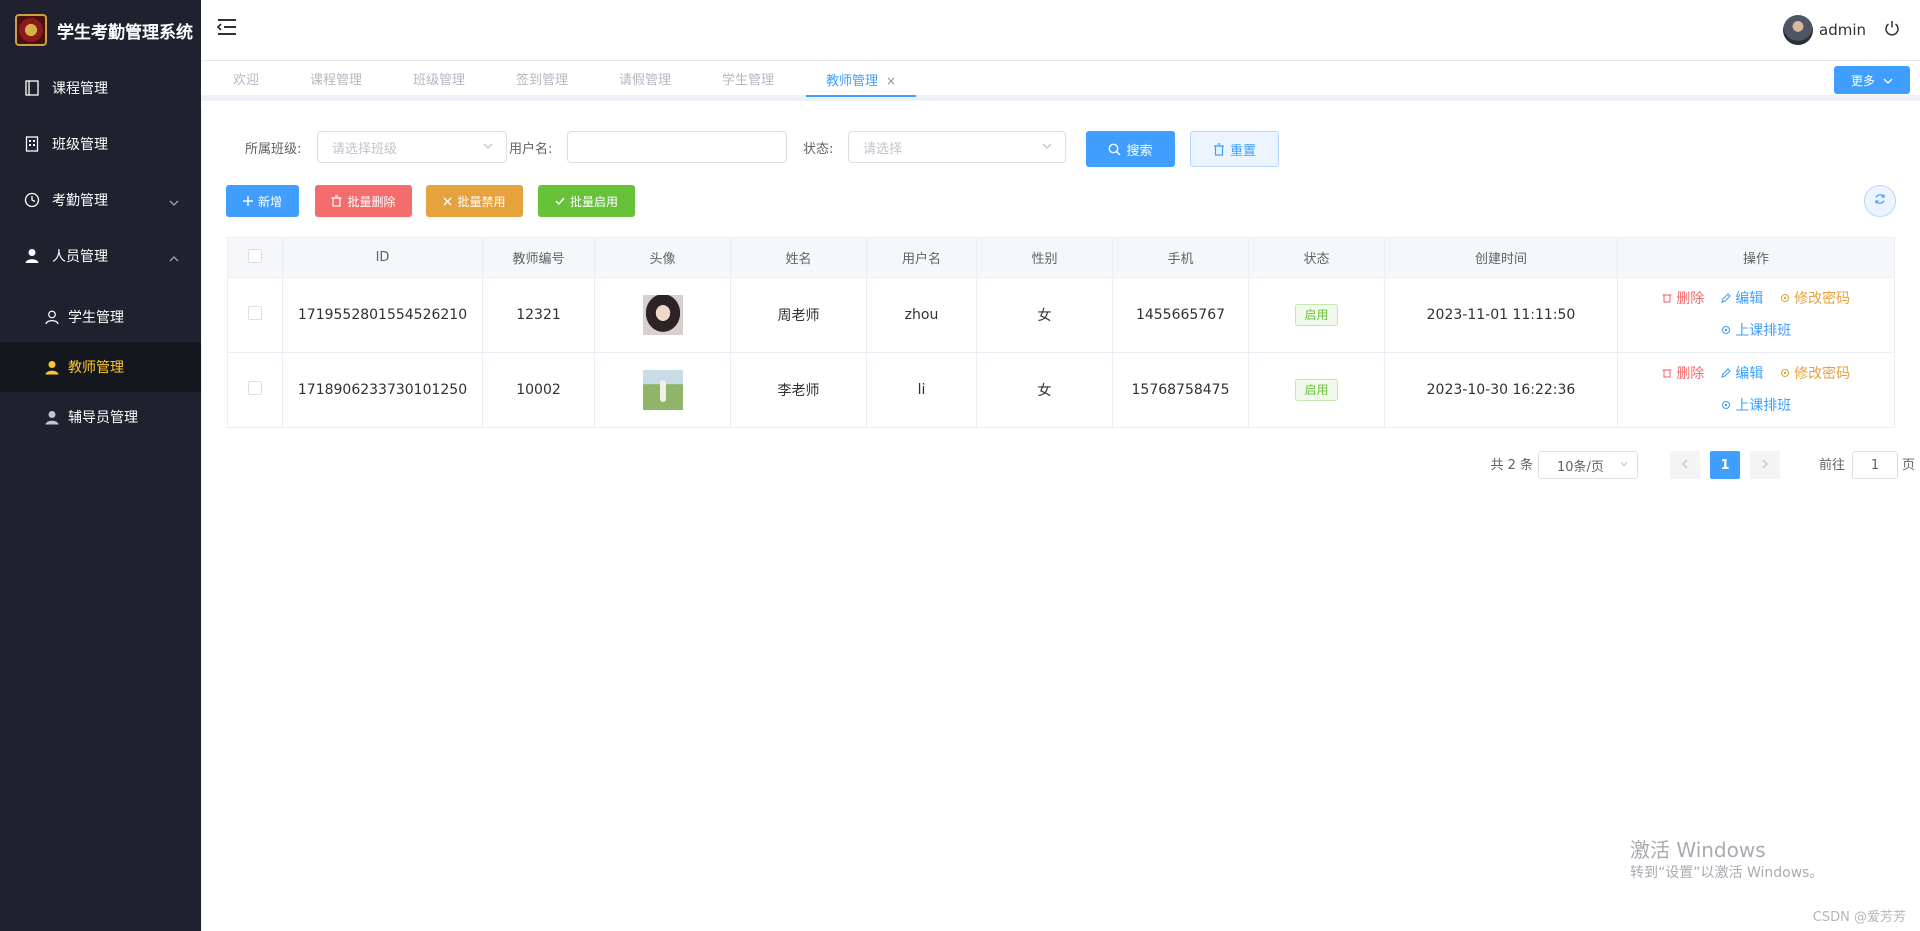  What do you see at coordinates (246, 79) in the screenshot?
I see `tab-welcome: 欢迎` at bounding box center [246, 79].